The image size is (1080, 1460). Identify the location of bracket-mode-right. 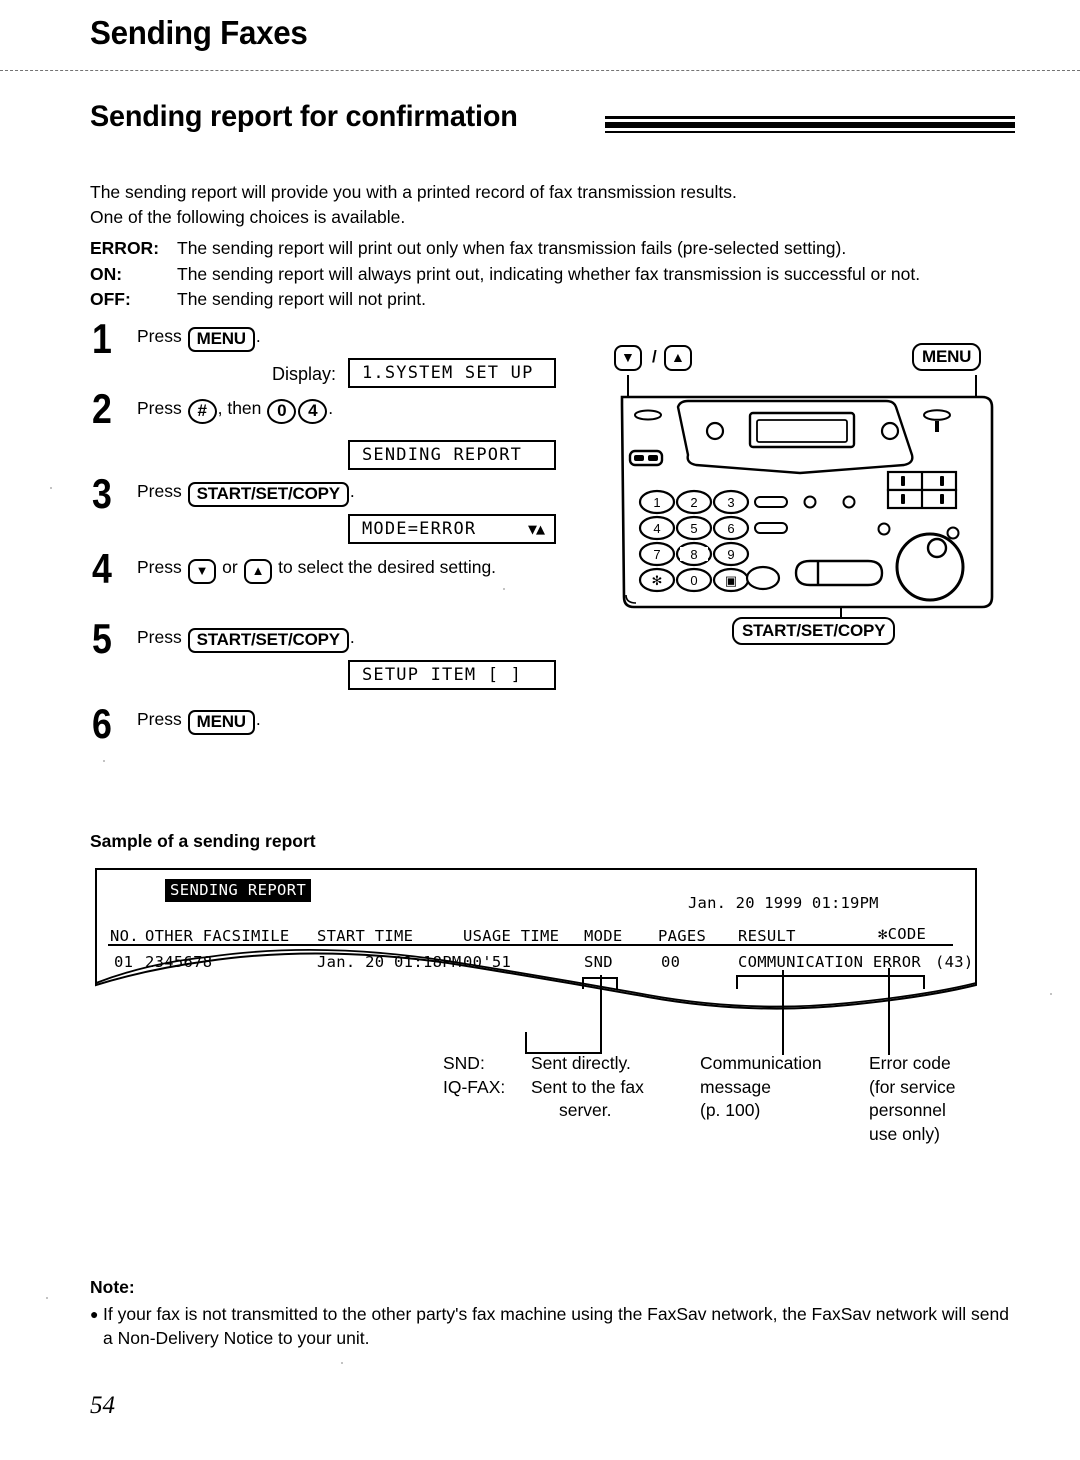
(617, 983).